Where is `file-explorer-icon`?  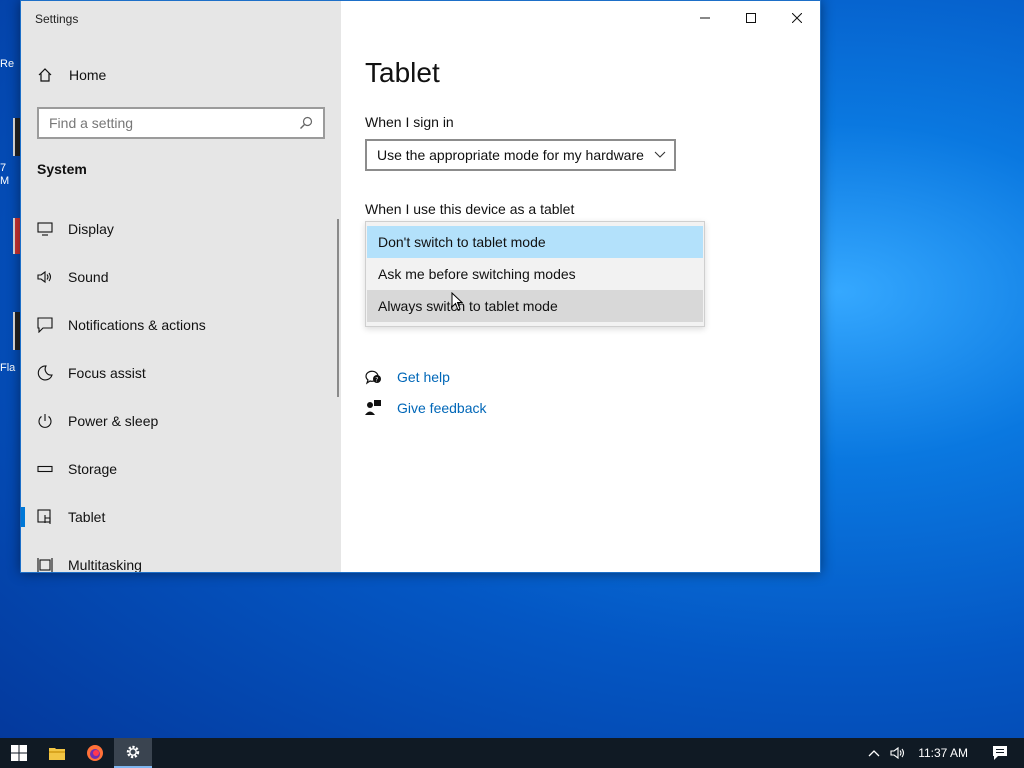 file-explorer-icon is located at coordinates (57, 754).